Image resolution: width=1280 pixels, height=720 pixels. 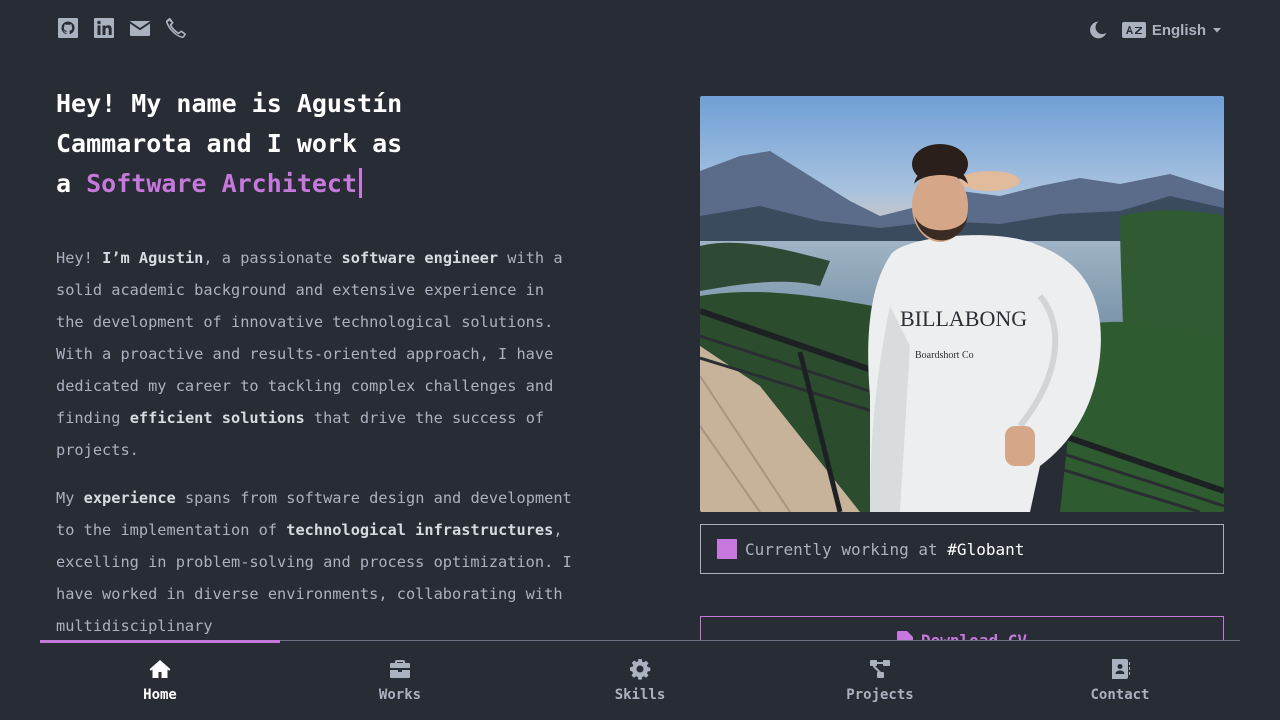 What do you see at coordinates (70, 498) in the screenshot?
I see `about-p2-segment-0: My` at bounding box center [70, 498].